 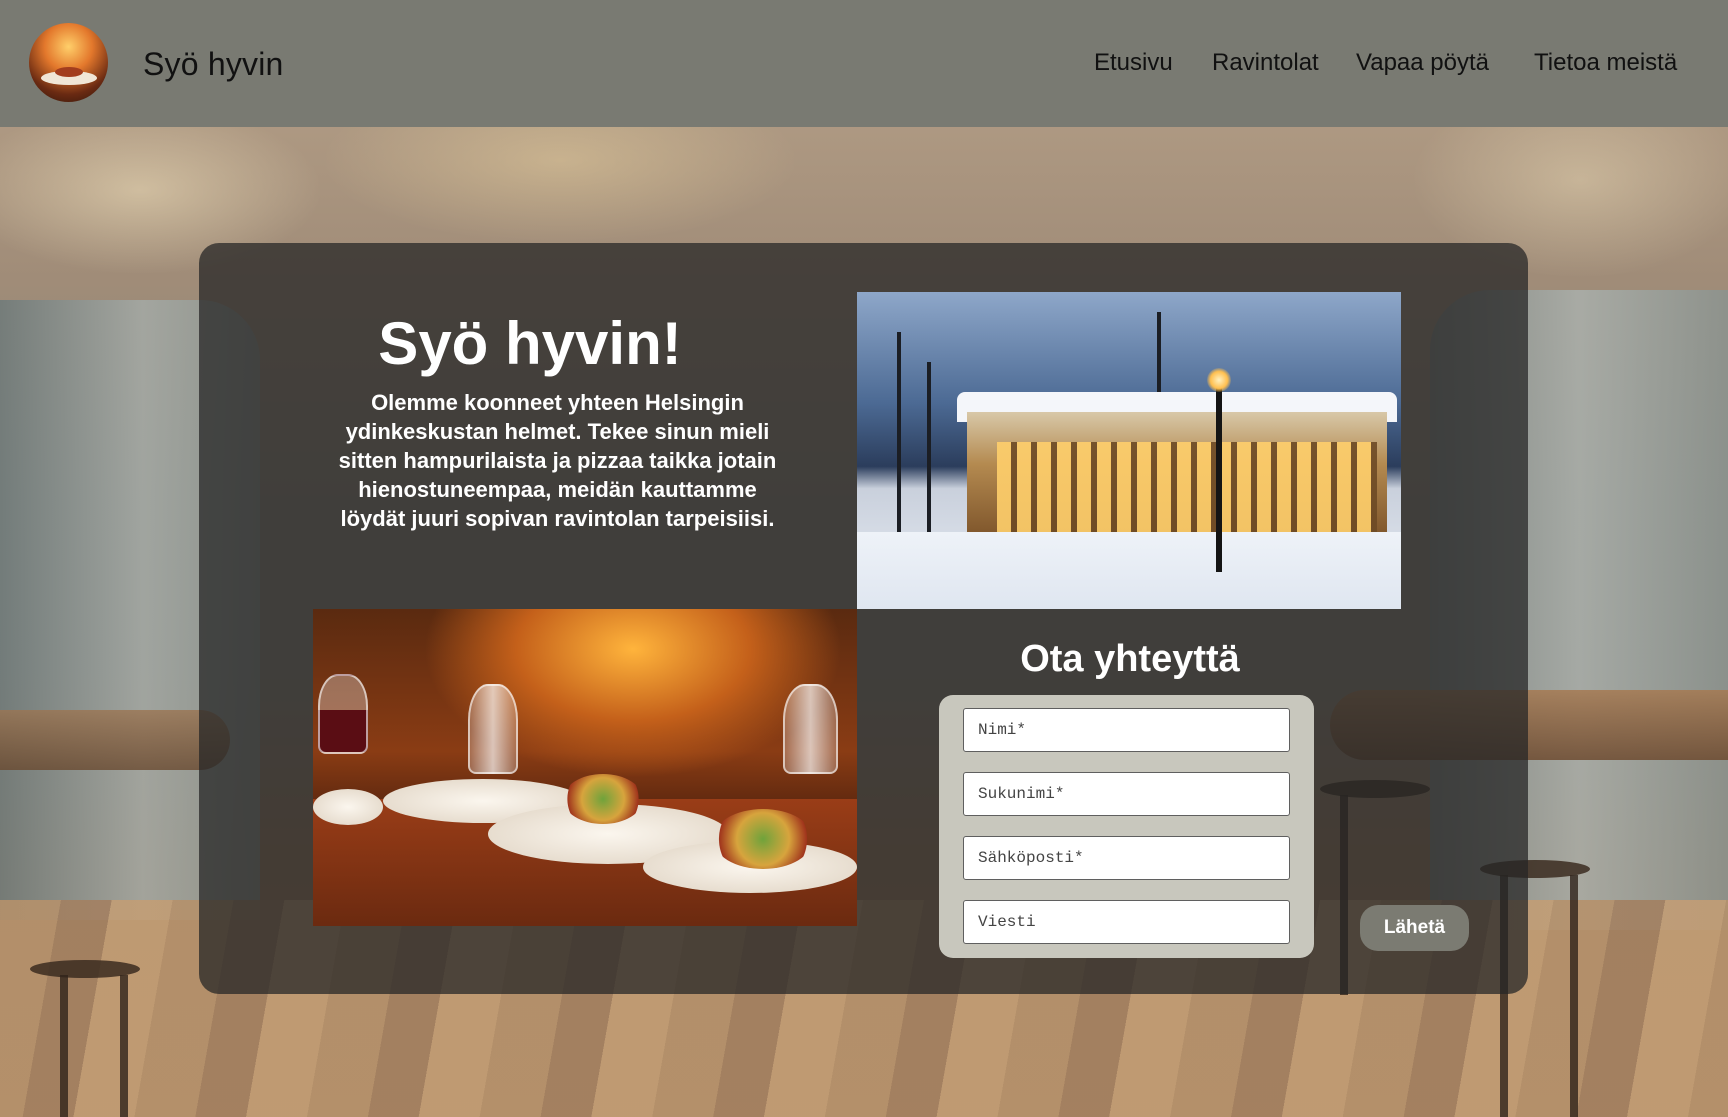 What do you see at coordinates (1129, 450) in the screenshot?
I see `winter-restaurant-photo` at bounding box center [1129, 450].